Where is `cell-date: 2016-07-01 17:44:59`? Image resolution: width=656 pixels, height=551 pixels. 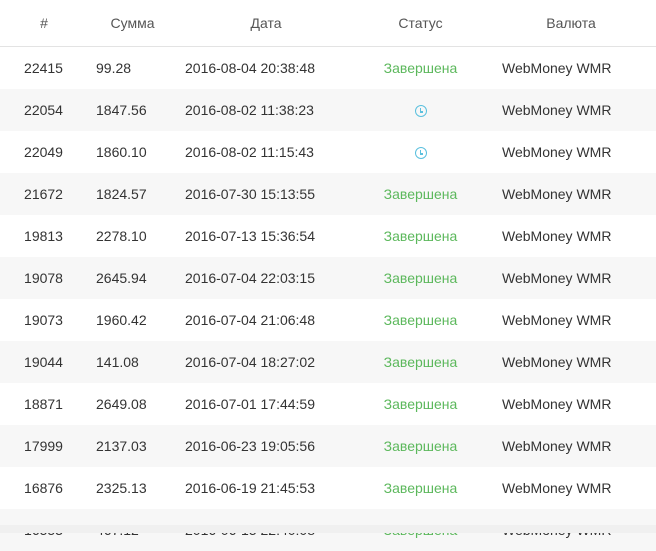 cell-date: 2016-07-01 17:44:59 is located at coordinates (266, 404).